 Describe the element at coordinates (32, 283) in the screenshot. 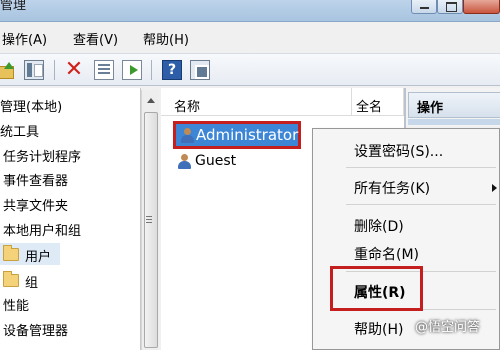

I see `tree-item-groups-label: 组` at that location.